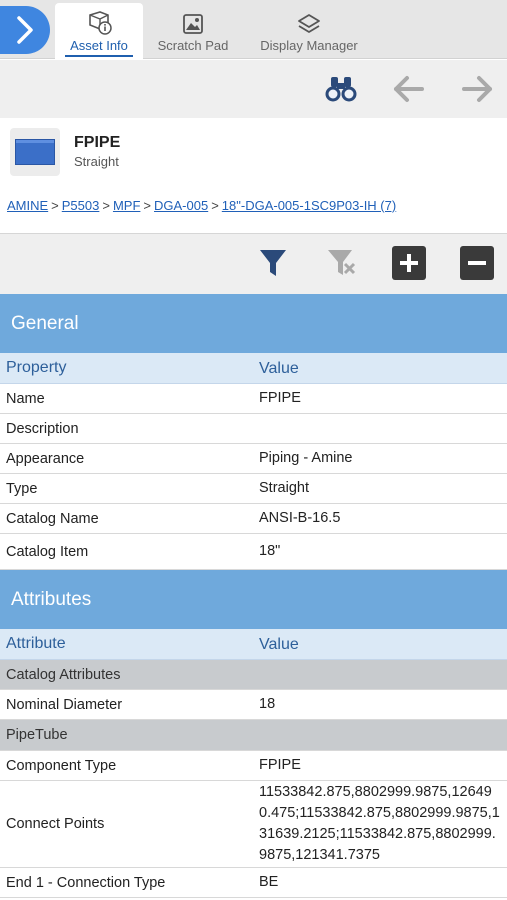  I want to click on asset-thumbnail, so click(35, 152).